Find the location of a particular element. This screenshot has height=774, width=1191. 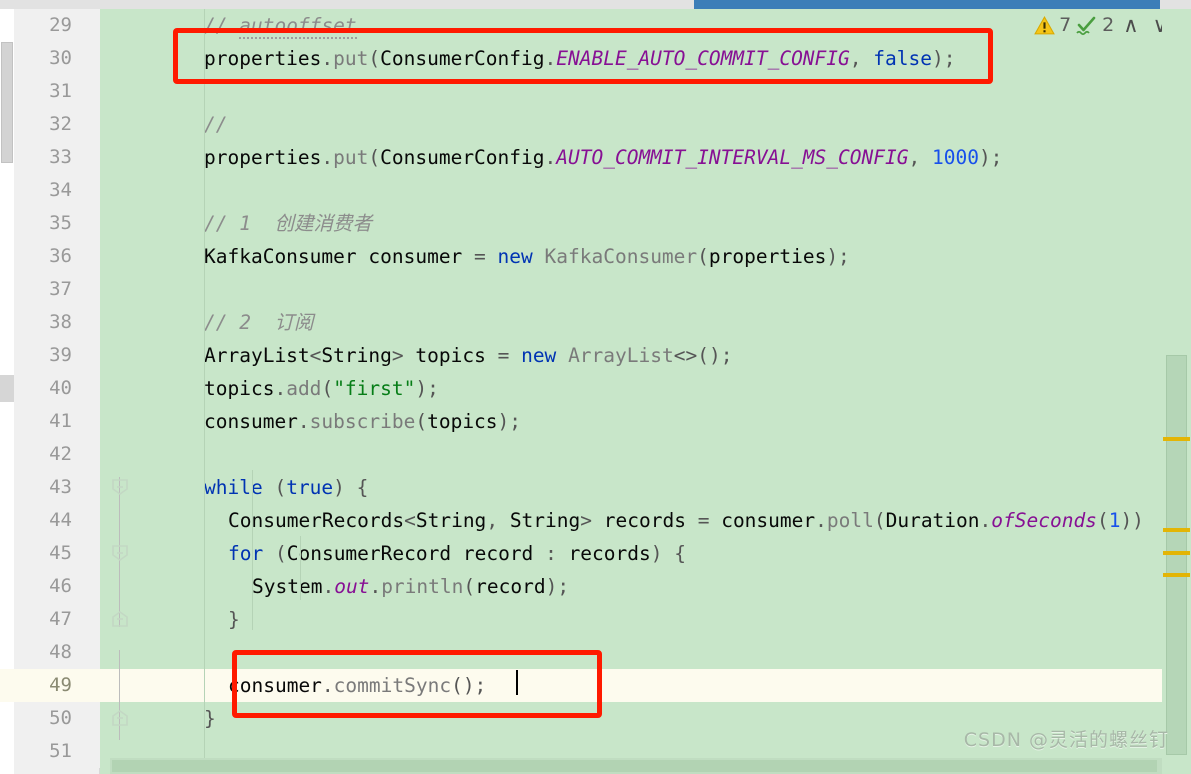

code-line-row: 31 is located at coordinates (595, 91).